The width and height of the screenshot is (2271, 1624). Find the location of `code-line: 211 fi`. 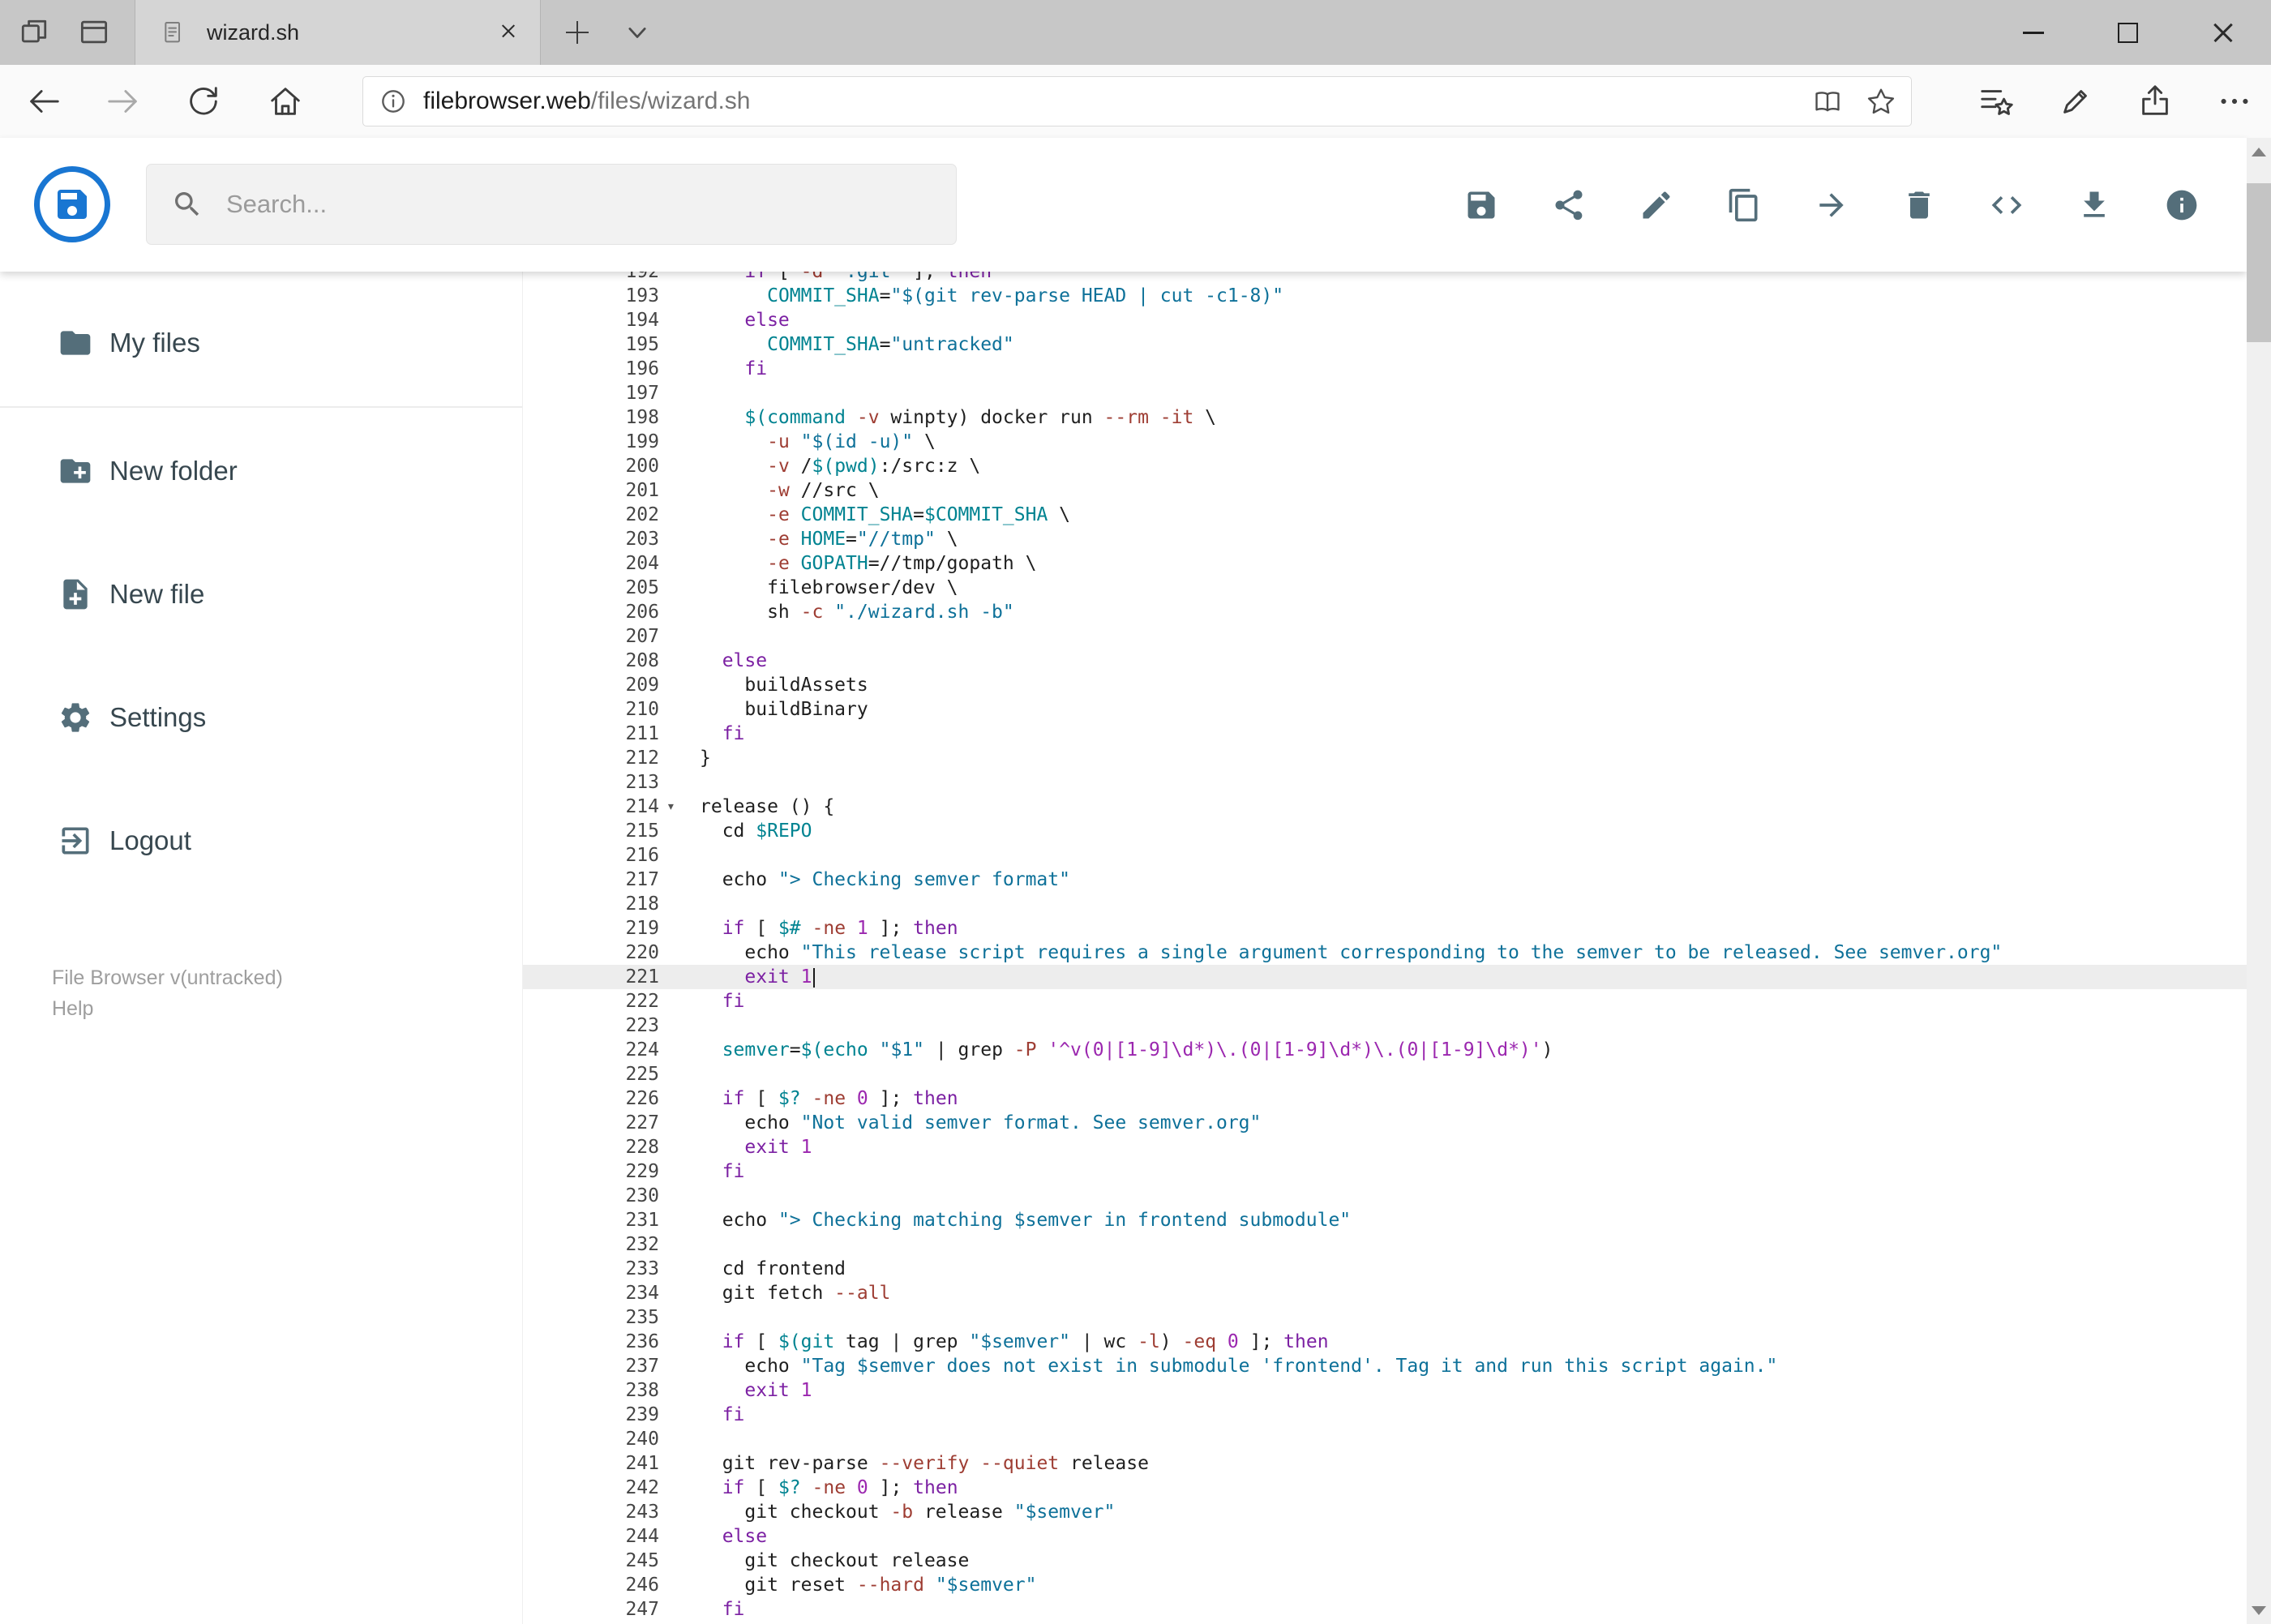

code-line: 211 fi is located at coordinates (1385, 734).